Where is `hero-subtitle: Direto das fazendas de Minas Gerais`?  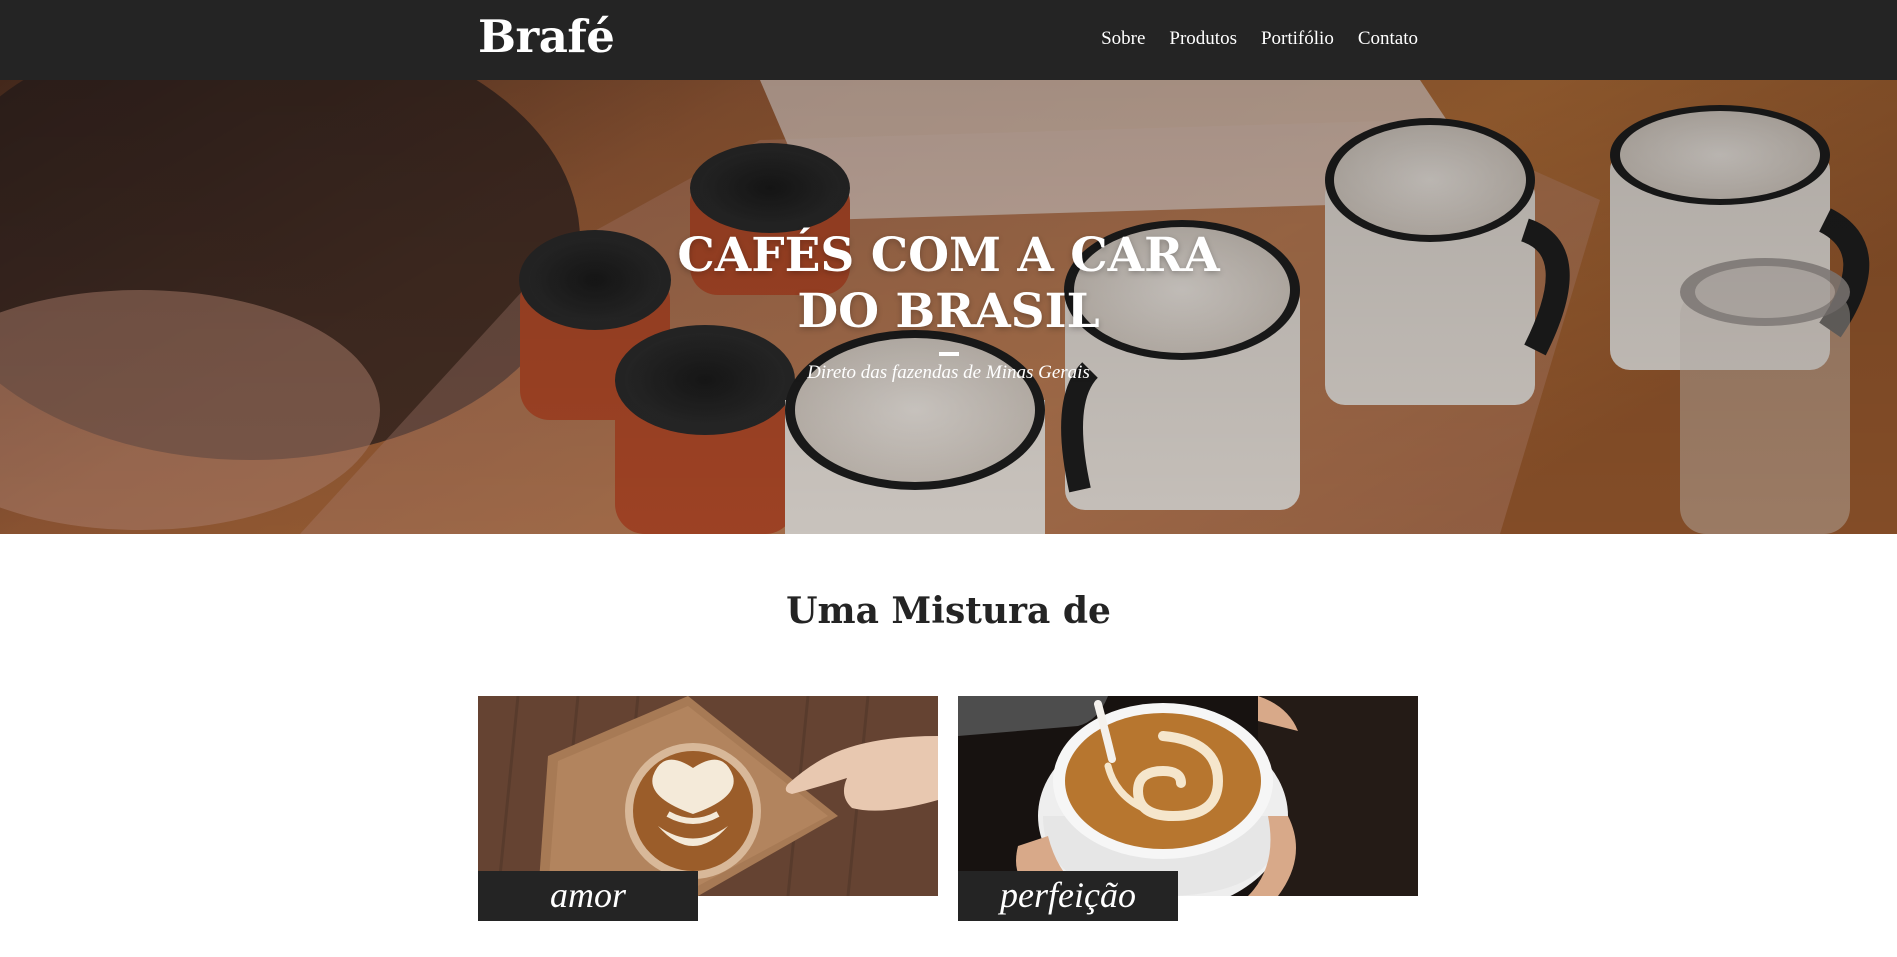 hero-subtitle: Direto das fazendas de Minas Gerais is located at coordinates (948, 372).